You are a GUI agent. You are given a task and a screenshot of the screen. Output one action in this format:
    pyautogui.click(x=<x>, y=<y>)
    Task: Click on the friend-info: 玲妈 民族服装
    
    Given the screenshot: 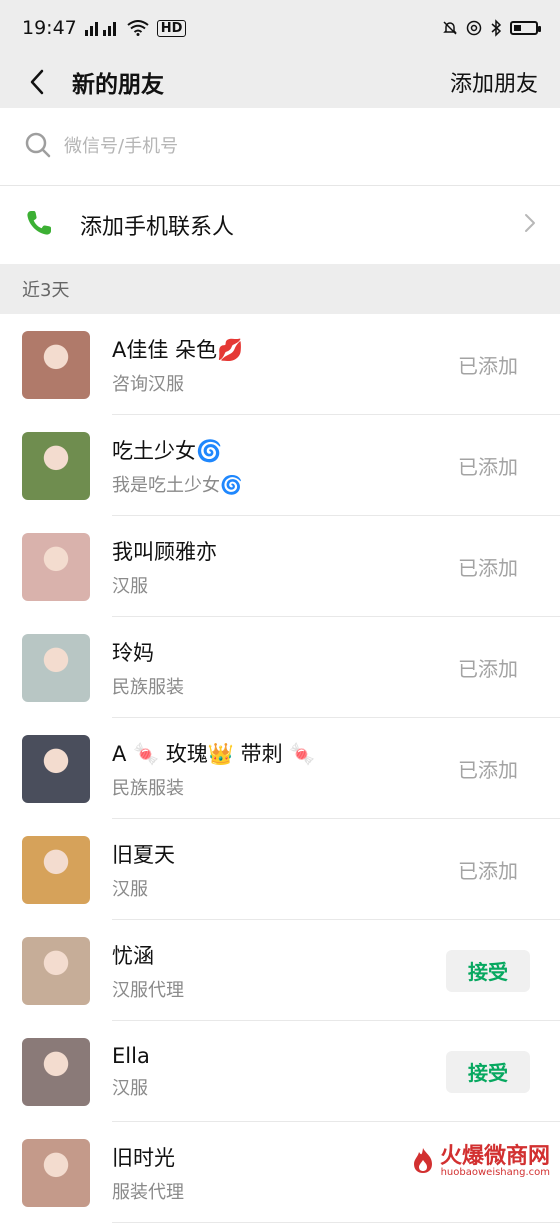 What is the action you would take?
    pyautogui.click(x=279, y=668)
    